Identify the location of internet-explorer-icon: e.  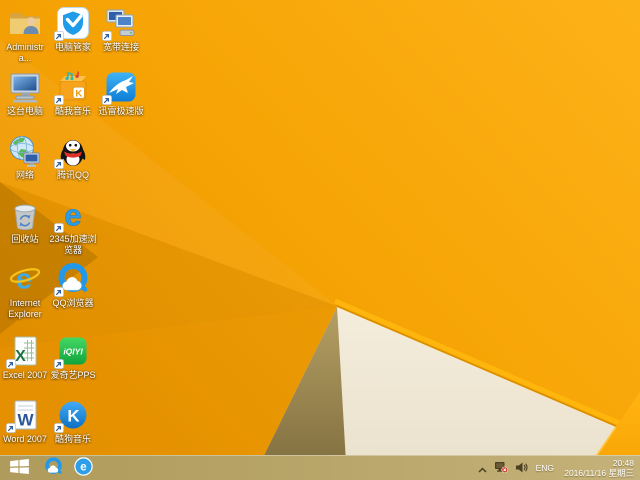
(25, 279).